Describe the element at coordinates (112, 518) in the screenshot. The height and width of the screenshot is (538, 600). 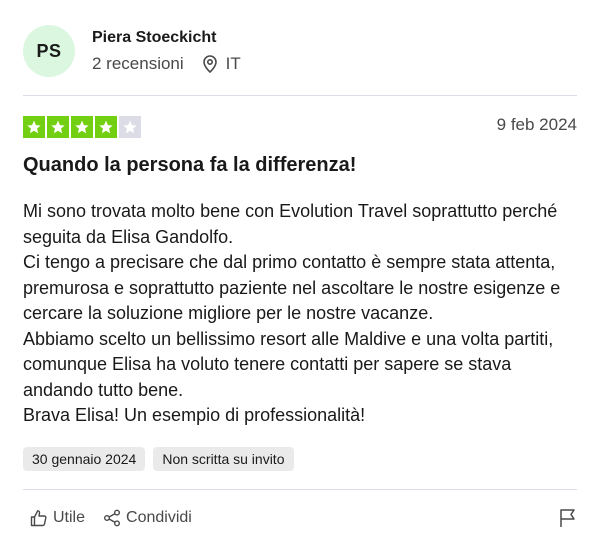
I see `share-icon` at that location.